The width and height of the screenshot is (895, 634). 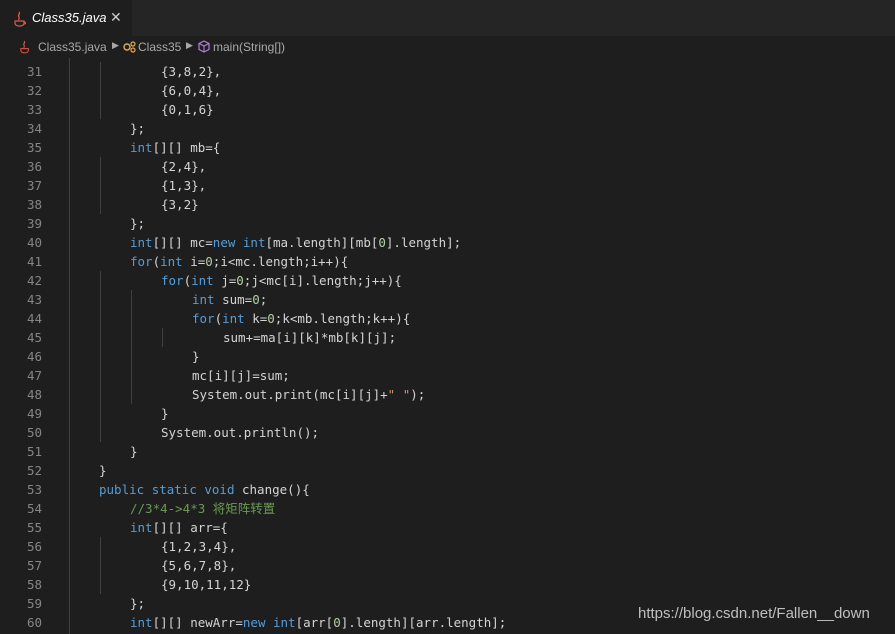 I want to click on code-text: {5,6,7,8},, so click(x=198, y=565).